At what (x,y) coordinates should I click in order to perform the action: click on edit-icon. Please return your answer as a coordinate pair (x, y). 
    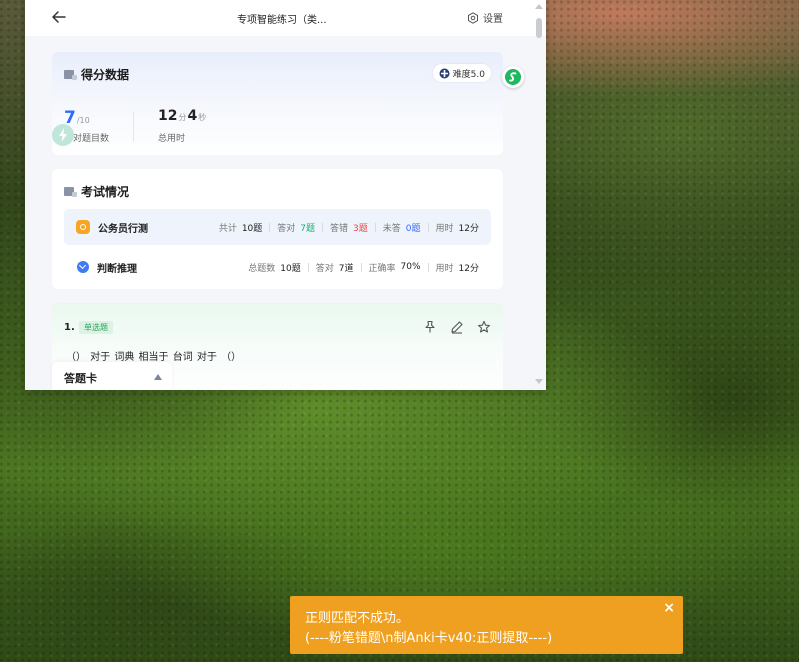
    Looking at the image, I should click on (457, 327).